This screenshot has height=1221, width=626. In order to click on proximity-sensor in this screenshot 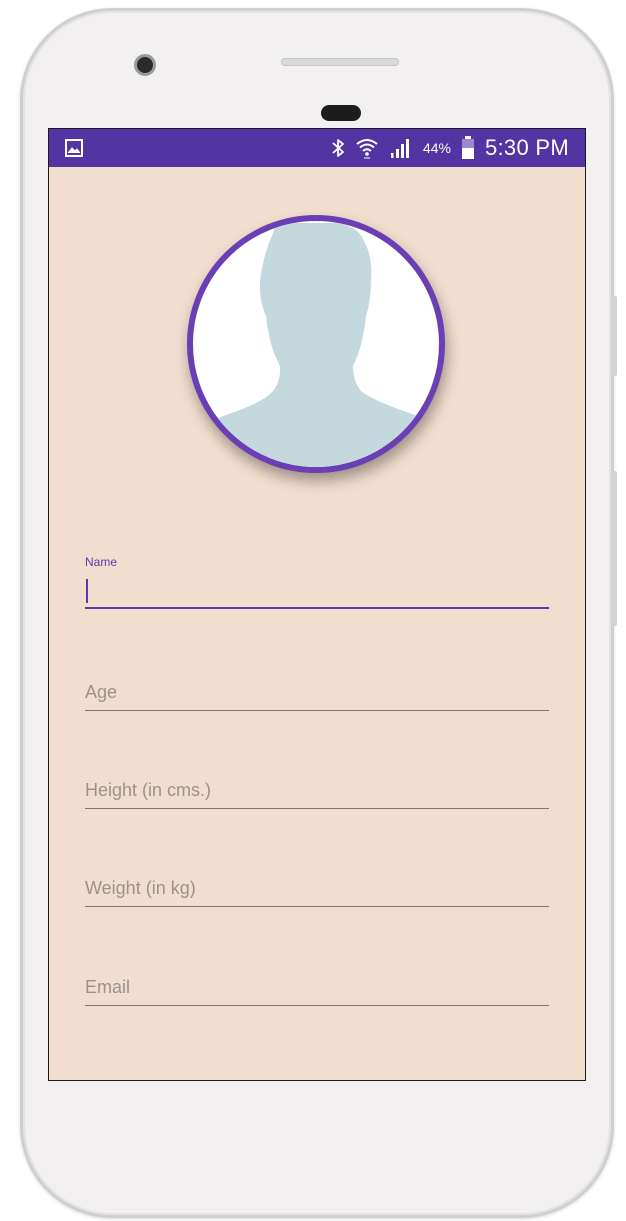, I will do `click(341, 113)`.